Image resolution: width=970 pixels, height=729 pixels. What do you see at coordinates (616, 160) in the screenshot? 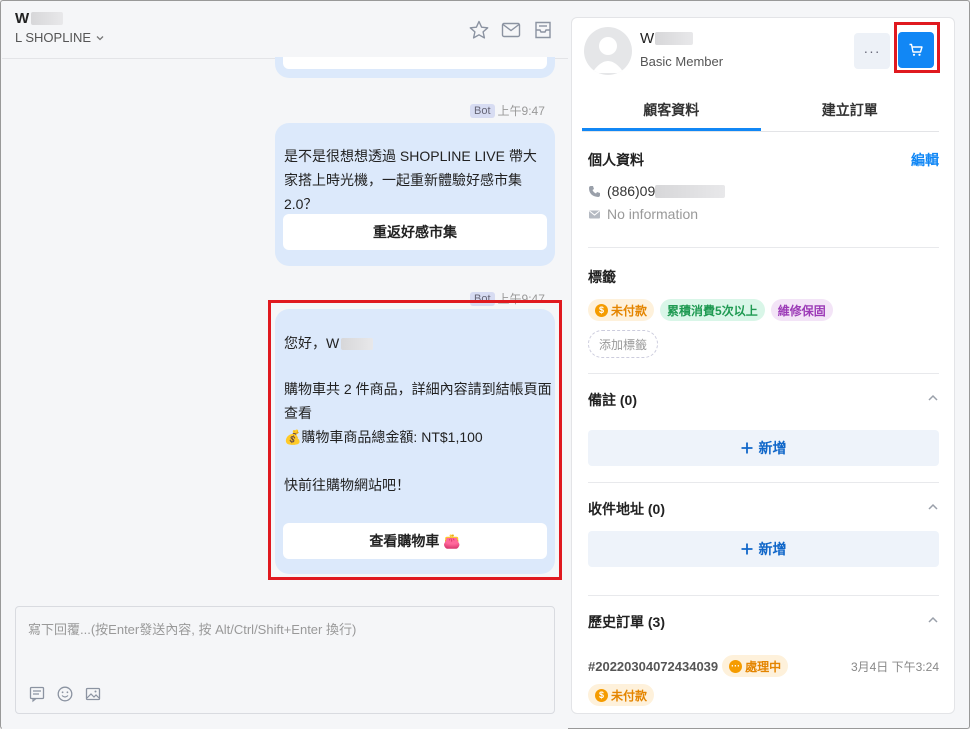
I see `section-title: 個人資料` at bounding box center [616, 160].